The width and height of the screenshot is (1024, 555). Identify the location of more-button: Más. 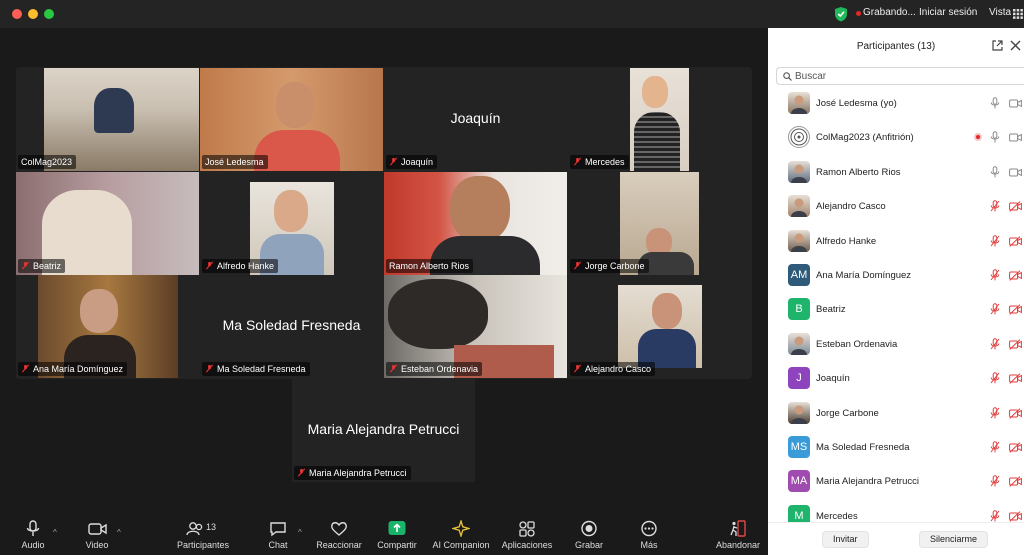
(649, 535).